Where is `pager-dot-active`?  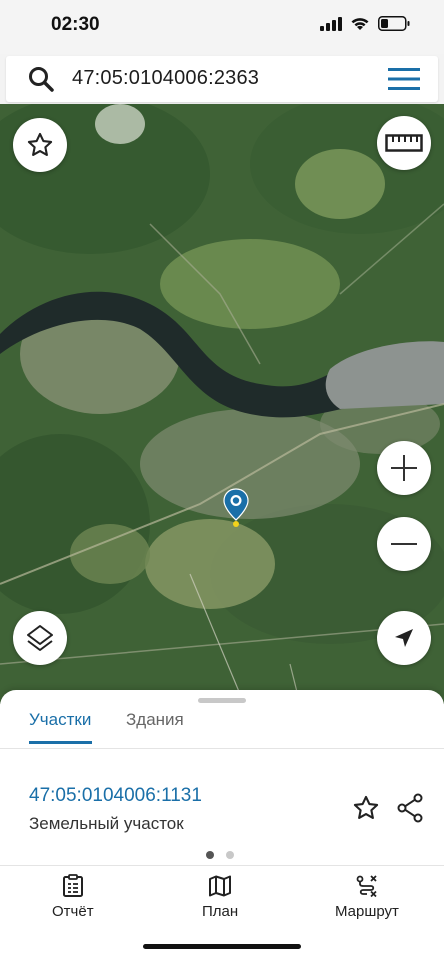 pager-dot-active is located at coordinates (210, 855).